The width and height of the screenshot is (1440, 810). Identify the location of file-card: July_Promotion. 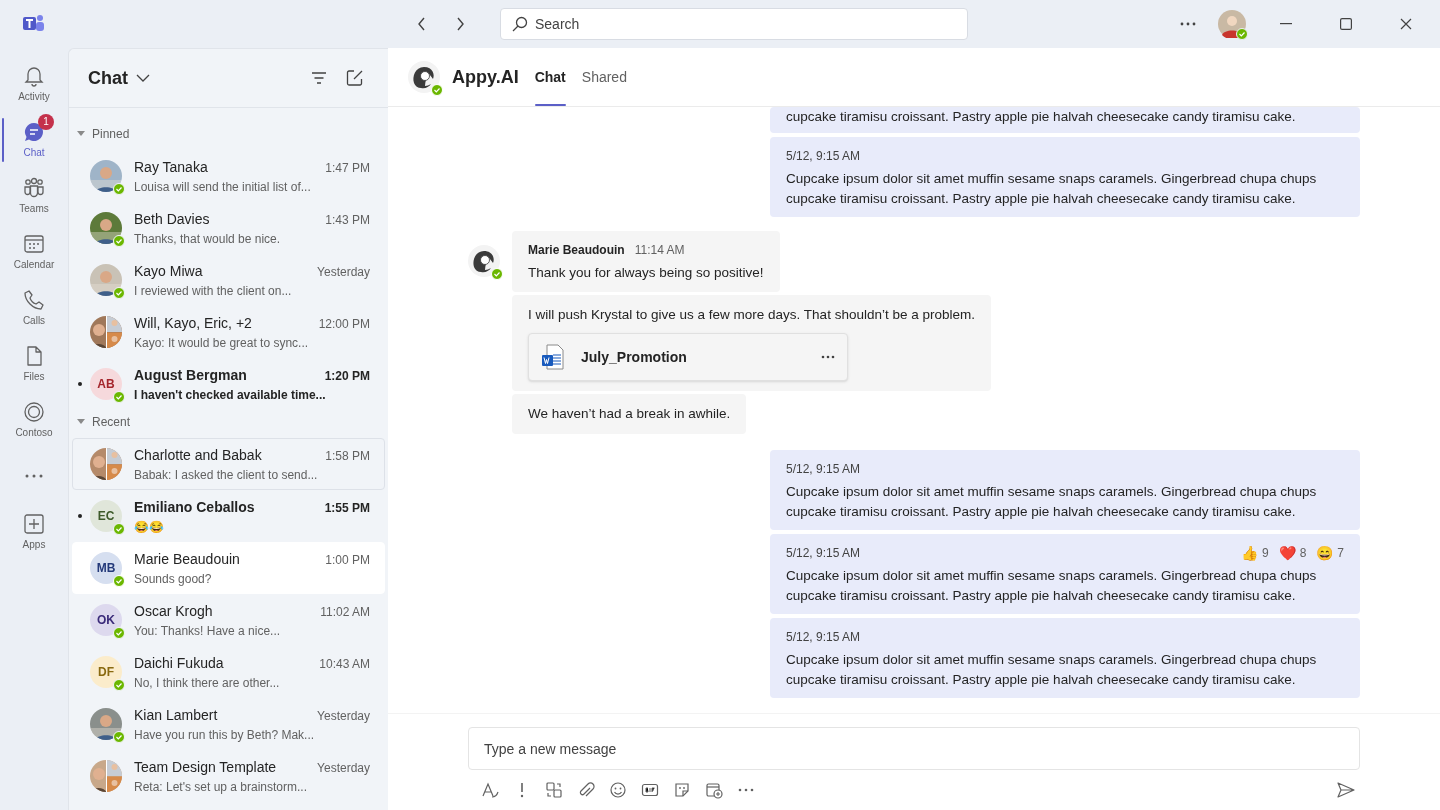
(688, 357).